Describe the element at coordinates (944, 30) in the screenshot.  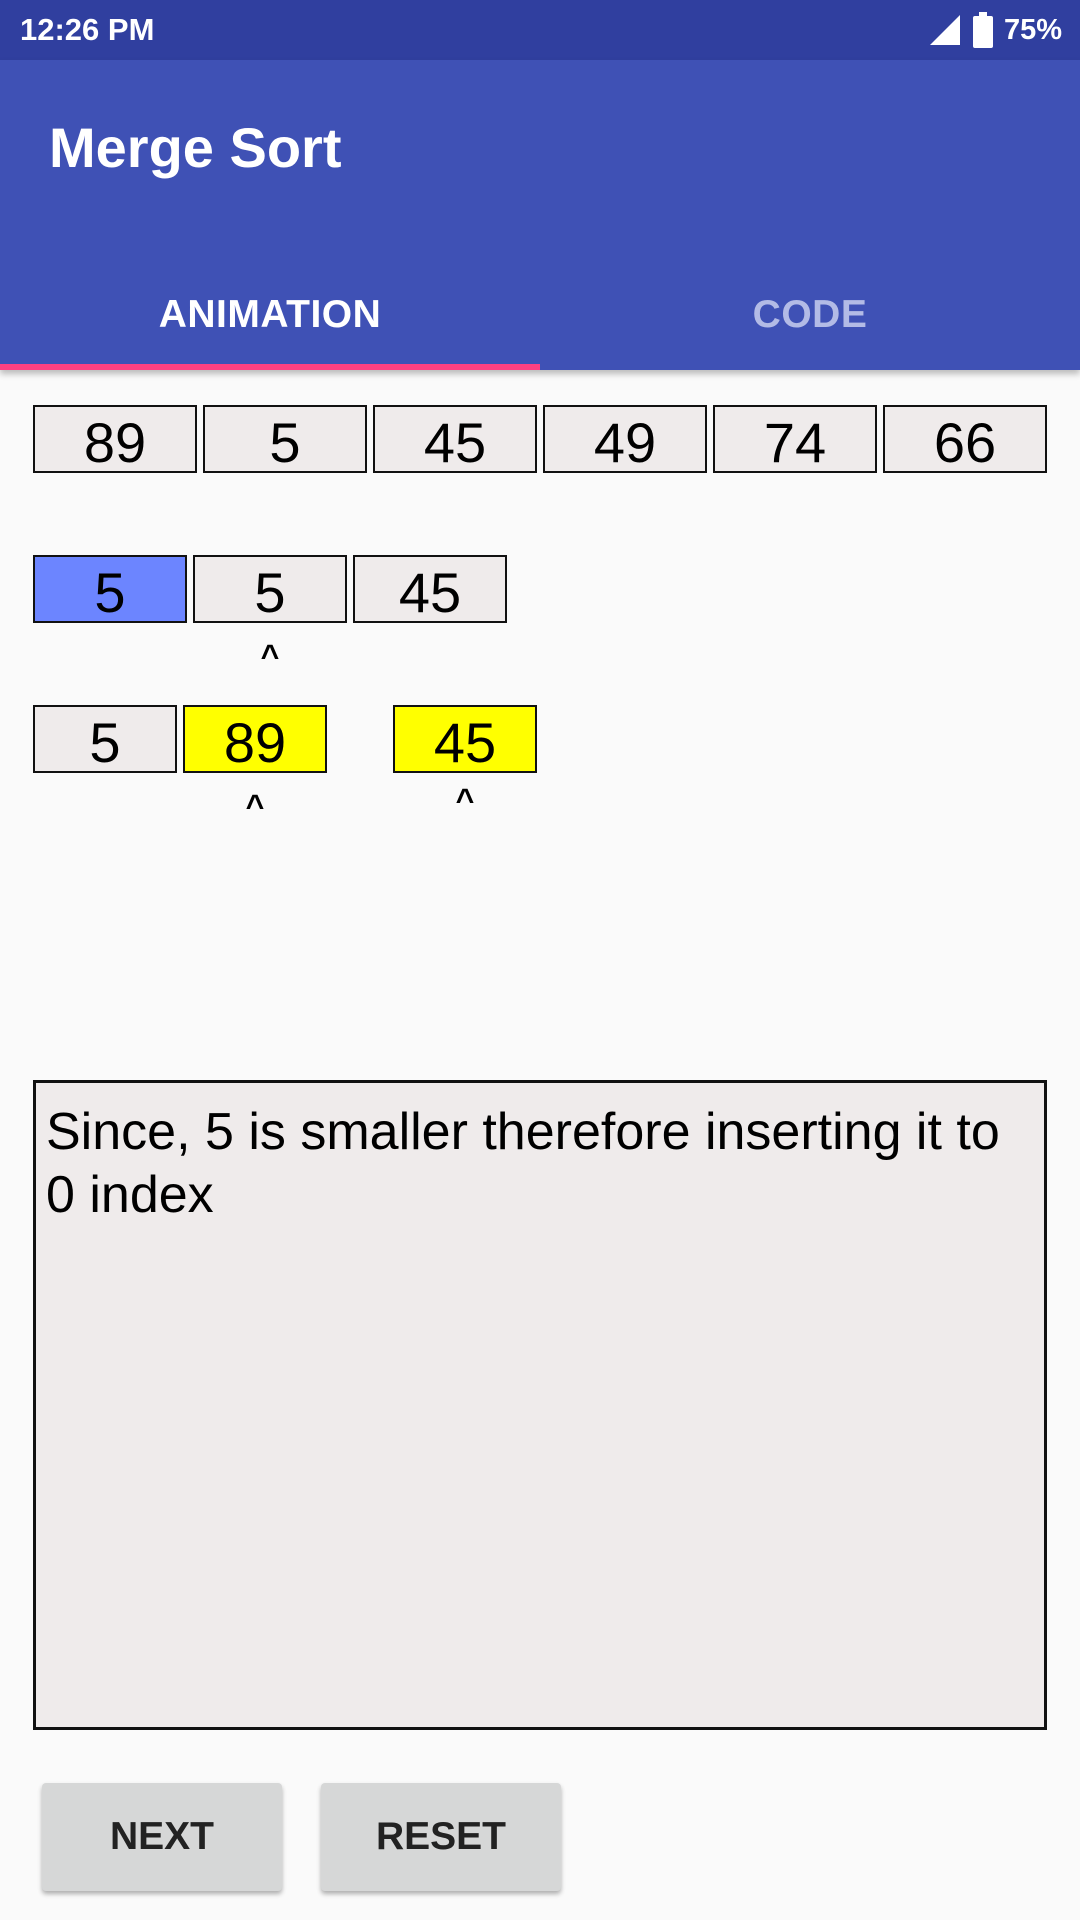
I see `cell-signal-icon` at that location.